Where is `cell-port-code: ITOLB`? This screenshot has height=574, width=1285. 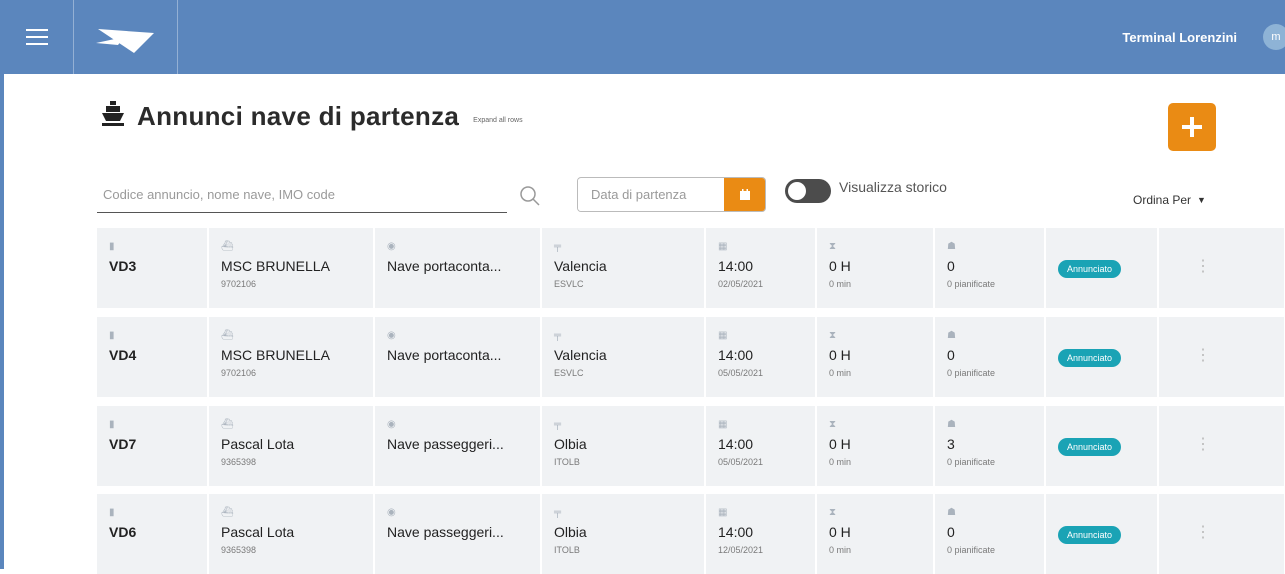
cell-port-code: ITOLB is located at coordinates (567, 462).